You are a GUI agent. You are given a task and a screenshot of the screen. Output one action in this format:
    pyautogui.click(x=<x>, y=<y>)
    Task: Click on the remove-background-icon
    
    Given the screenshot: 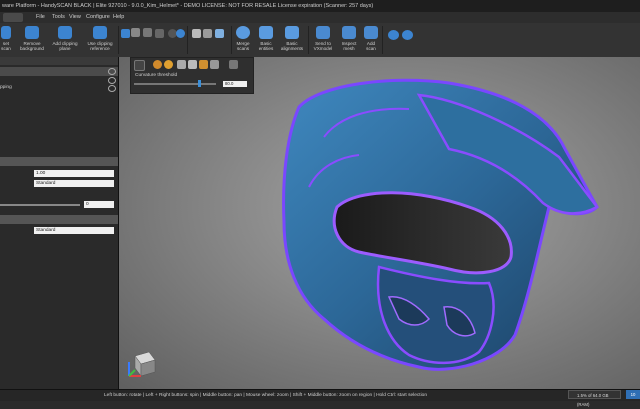 What is the action you would take?
    pyautogui.click(x=32, y=32)
    